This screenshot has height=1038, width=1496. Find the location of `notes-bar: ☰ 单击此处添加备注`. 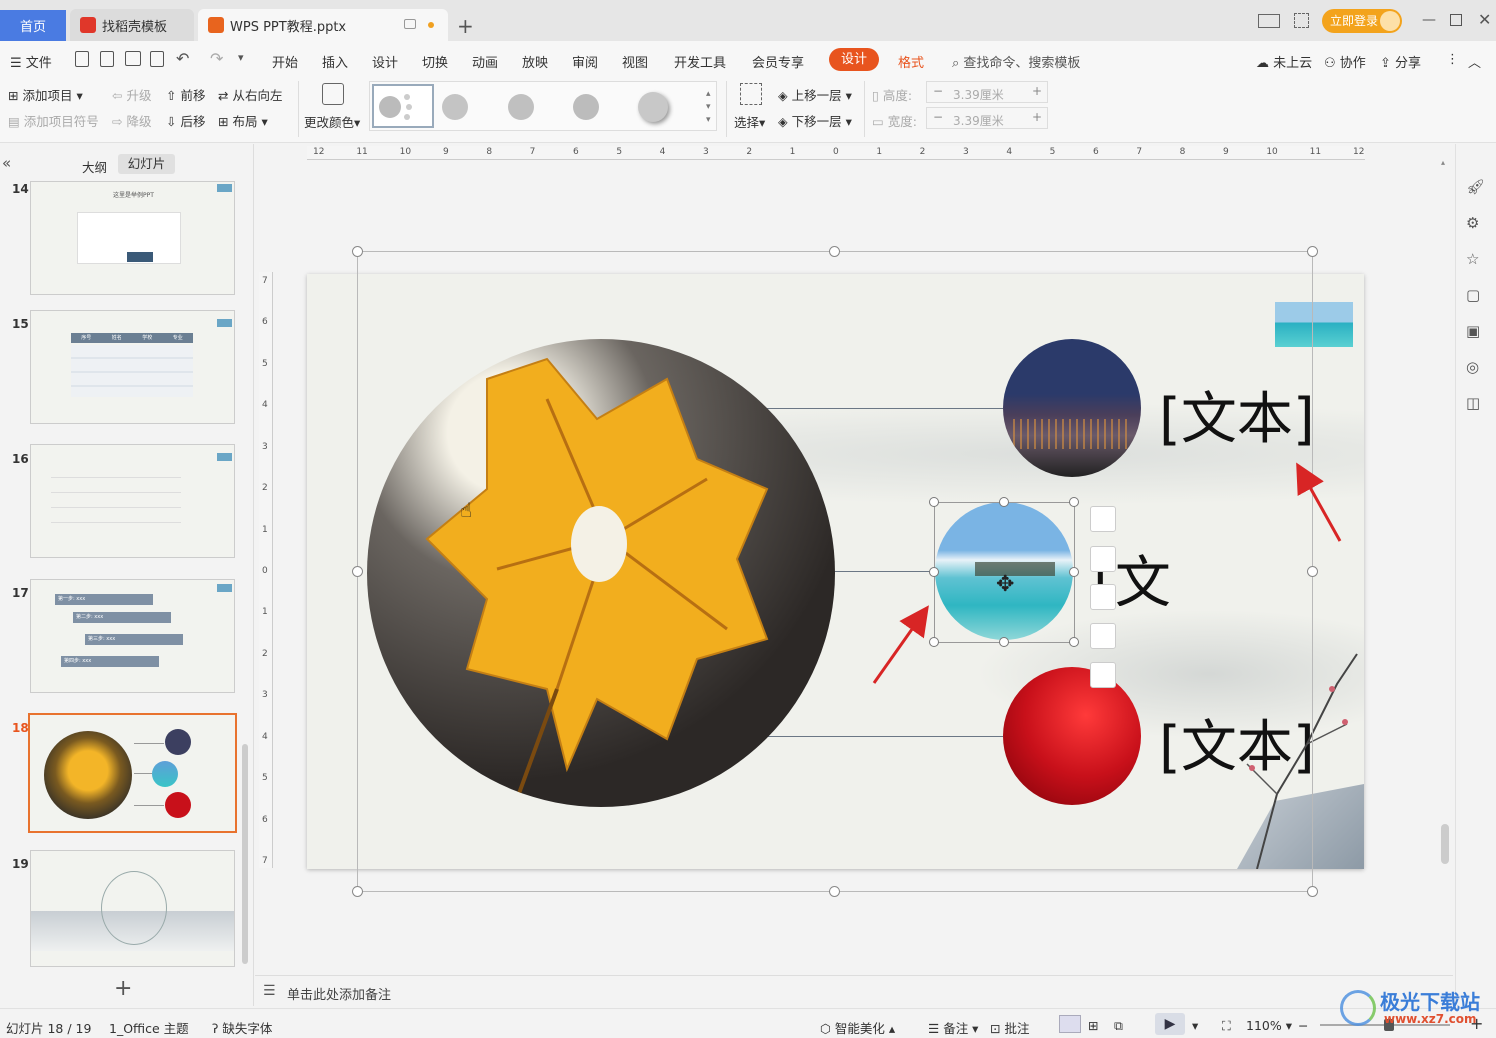

notes-bar: ☰ 单击此处添加备注 is located at coordinates (854, 991).